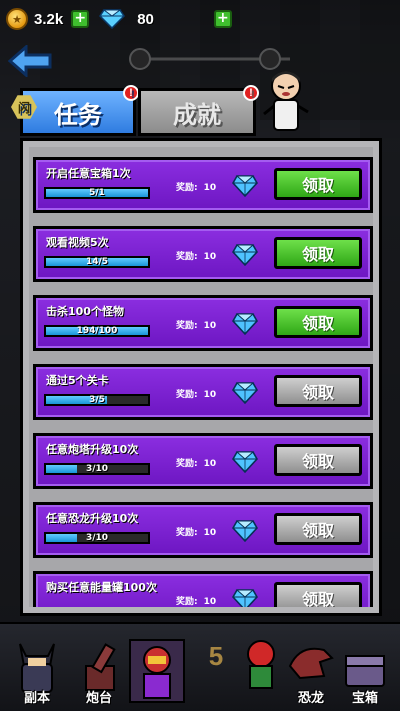 This screenshot has width=400, height=711. Describe the element at coordinates (98, 697) in the screenshot. I see `nav-label-turret: 炮台` at that location.